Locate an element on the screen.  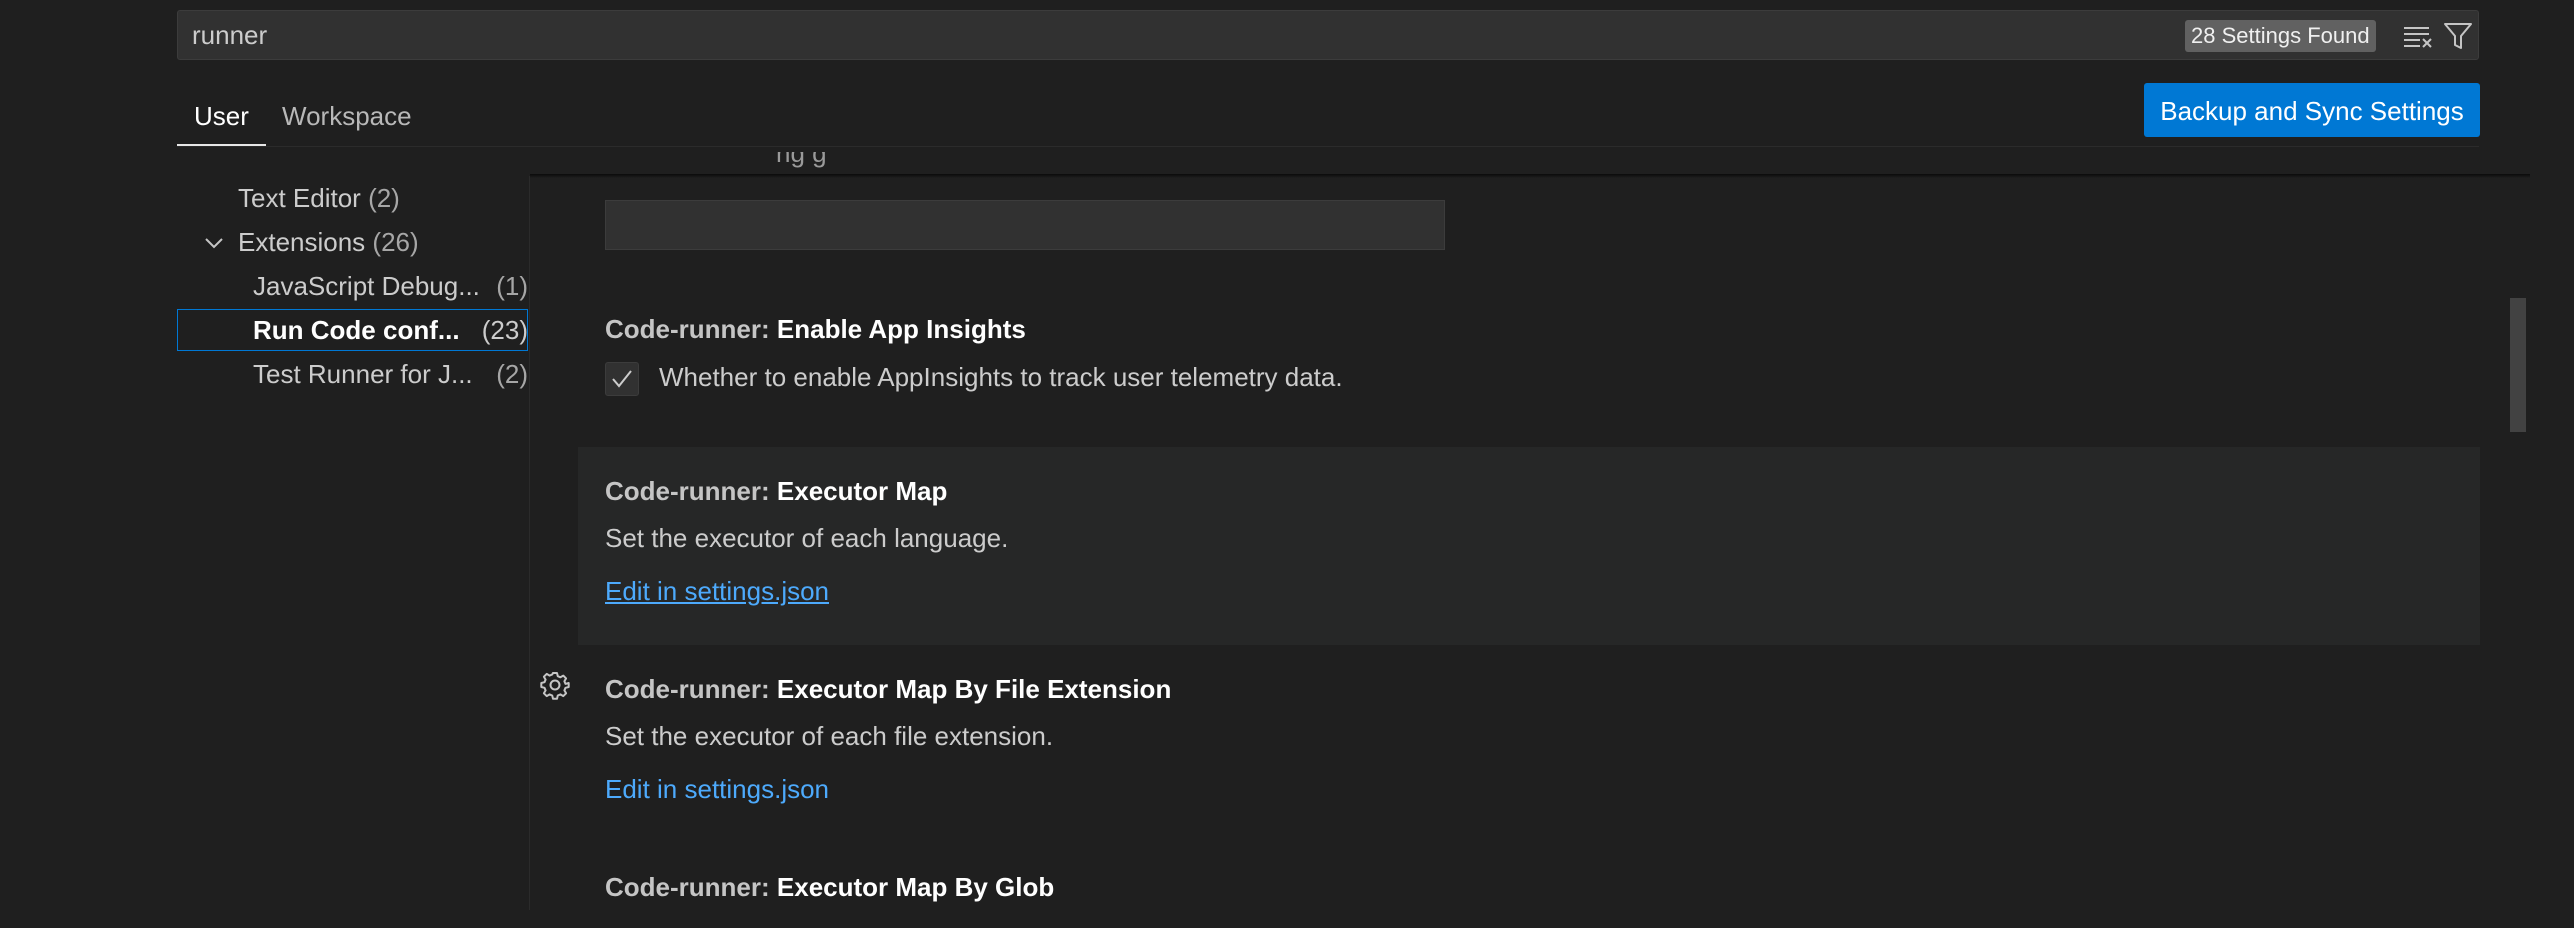
chevron-down-icon is located at coordinates (214, 243).